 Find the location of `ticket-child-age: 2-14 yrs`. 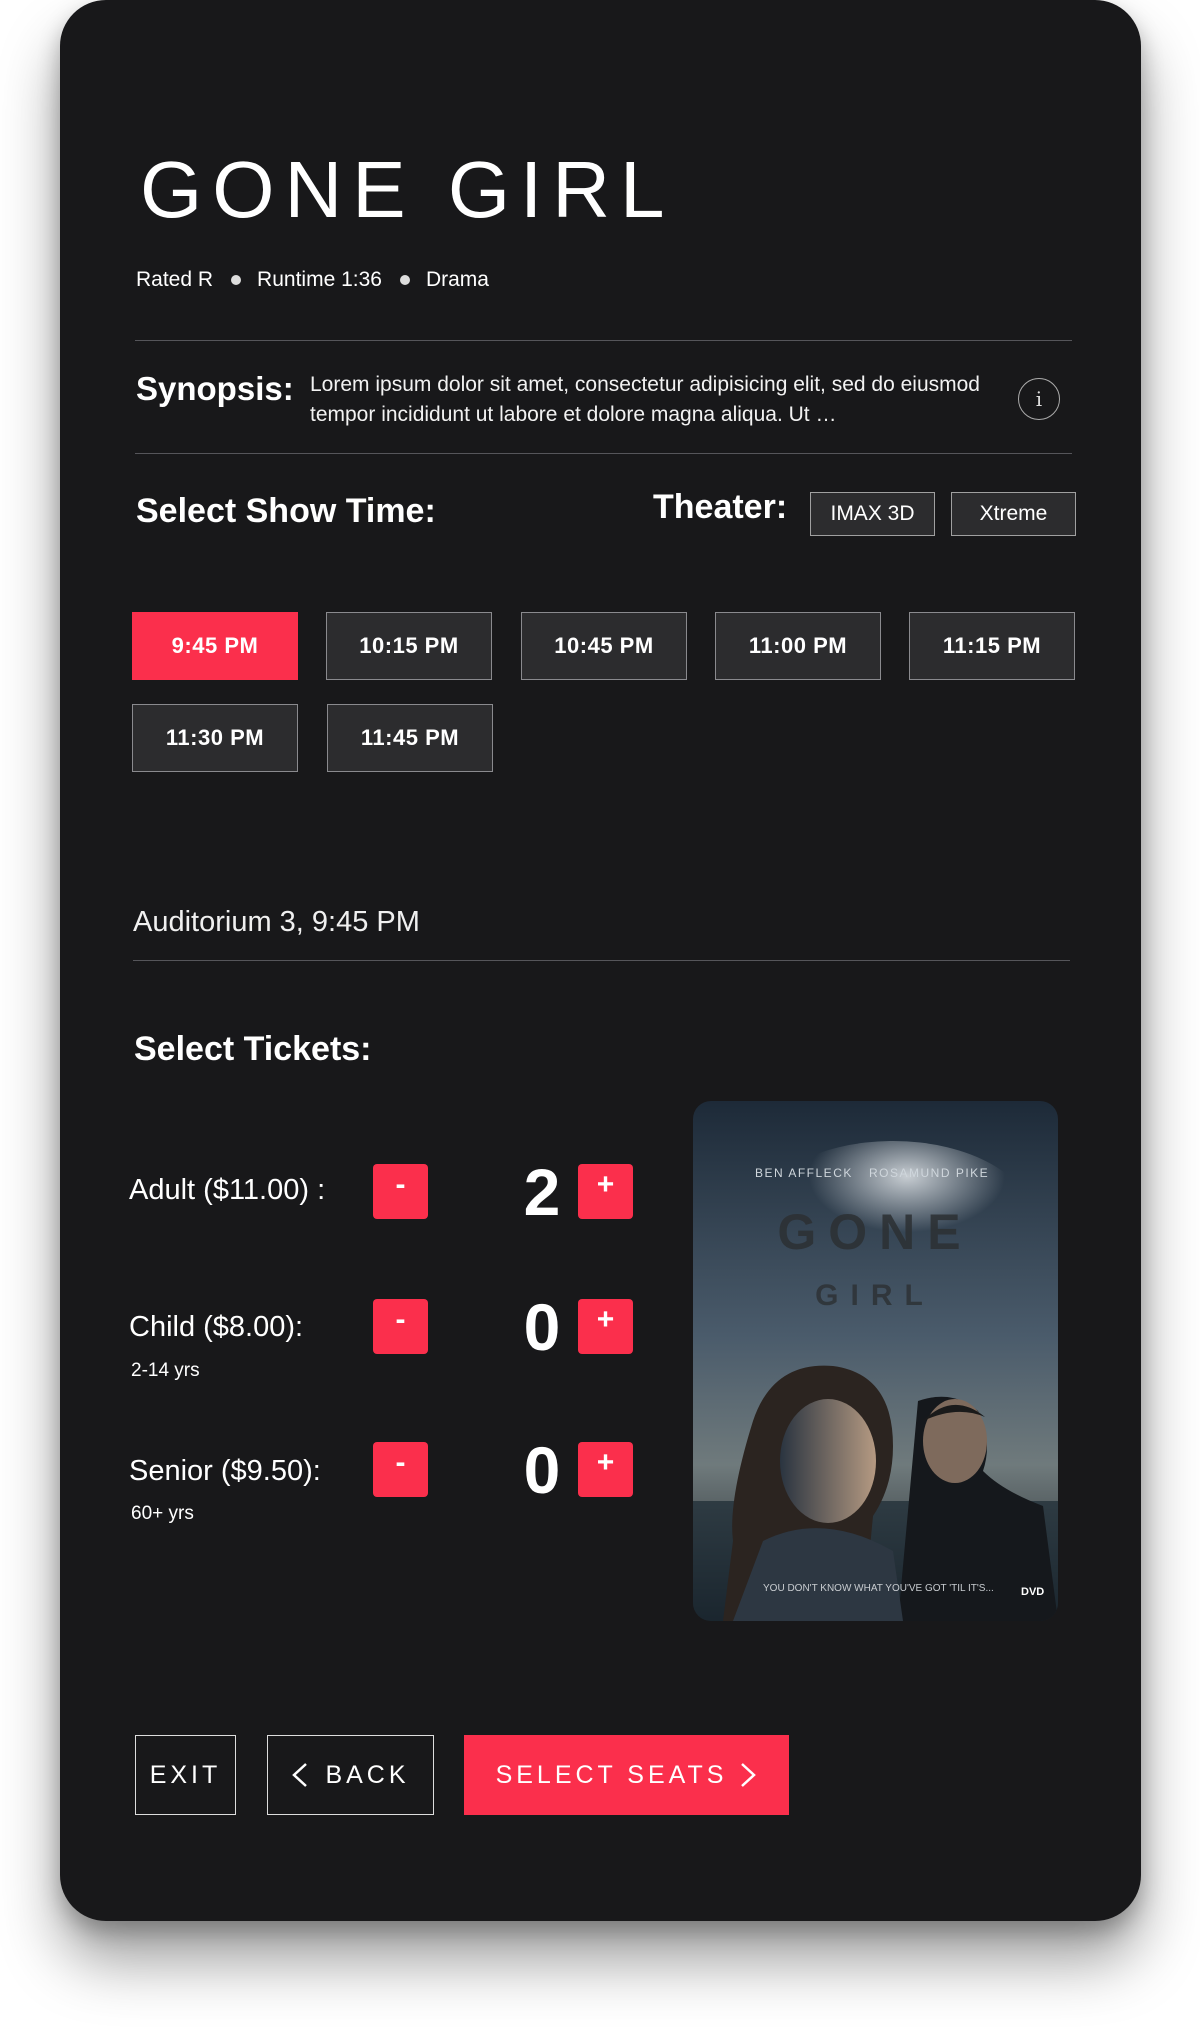

ticket-child-age: 2-14 yrs is located at coordinates (165, 1370).